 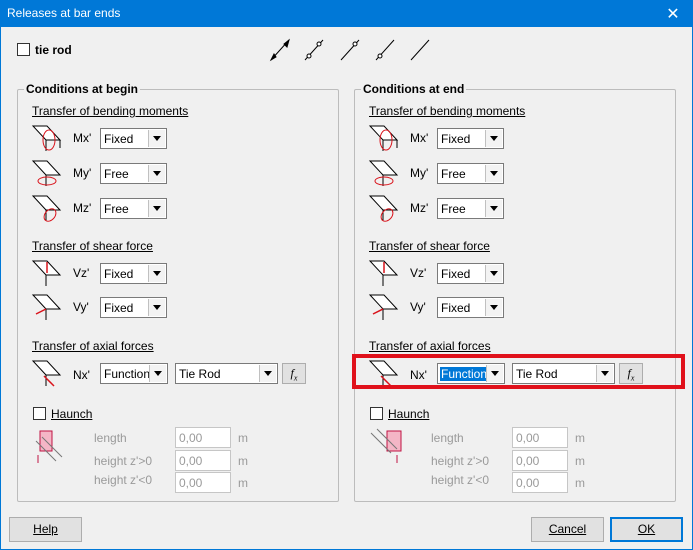 I want to click on end-mz-label: Mz', so click(x=419, y=208).